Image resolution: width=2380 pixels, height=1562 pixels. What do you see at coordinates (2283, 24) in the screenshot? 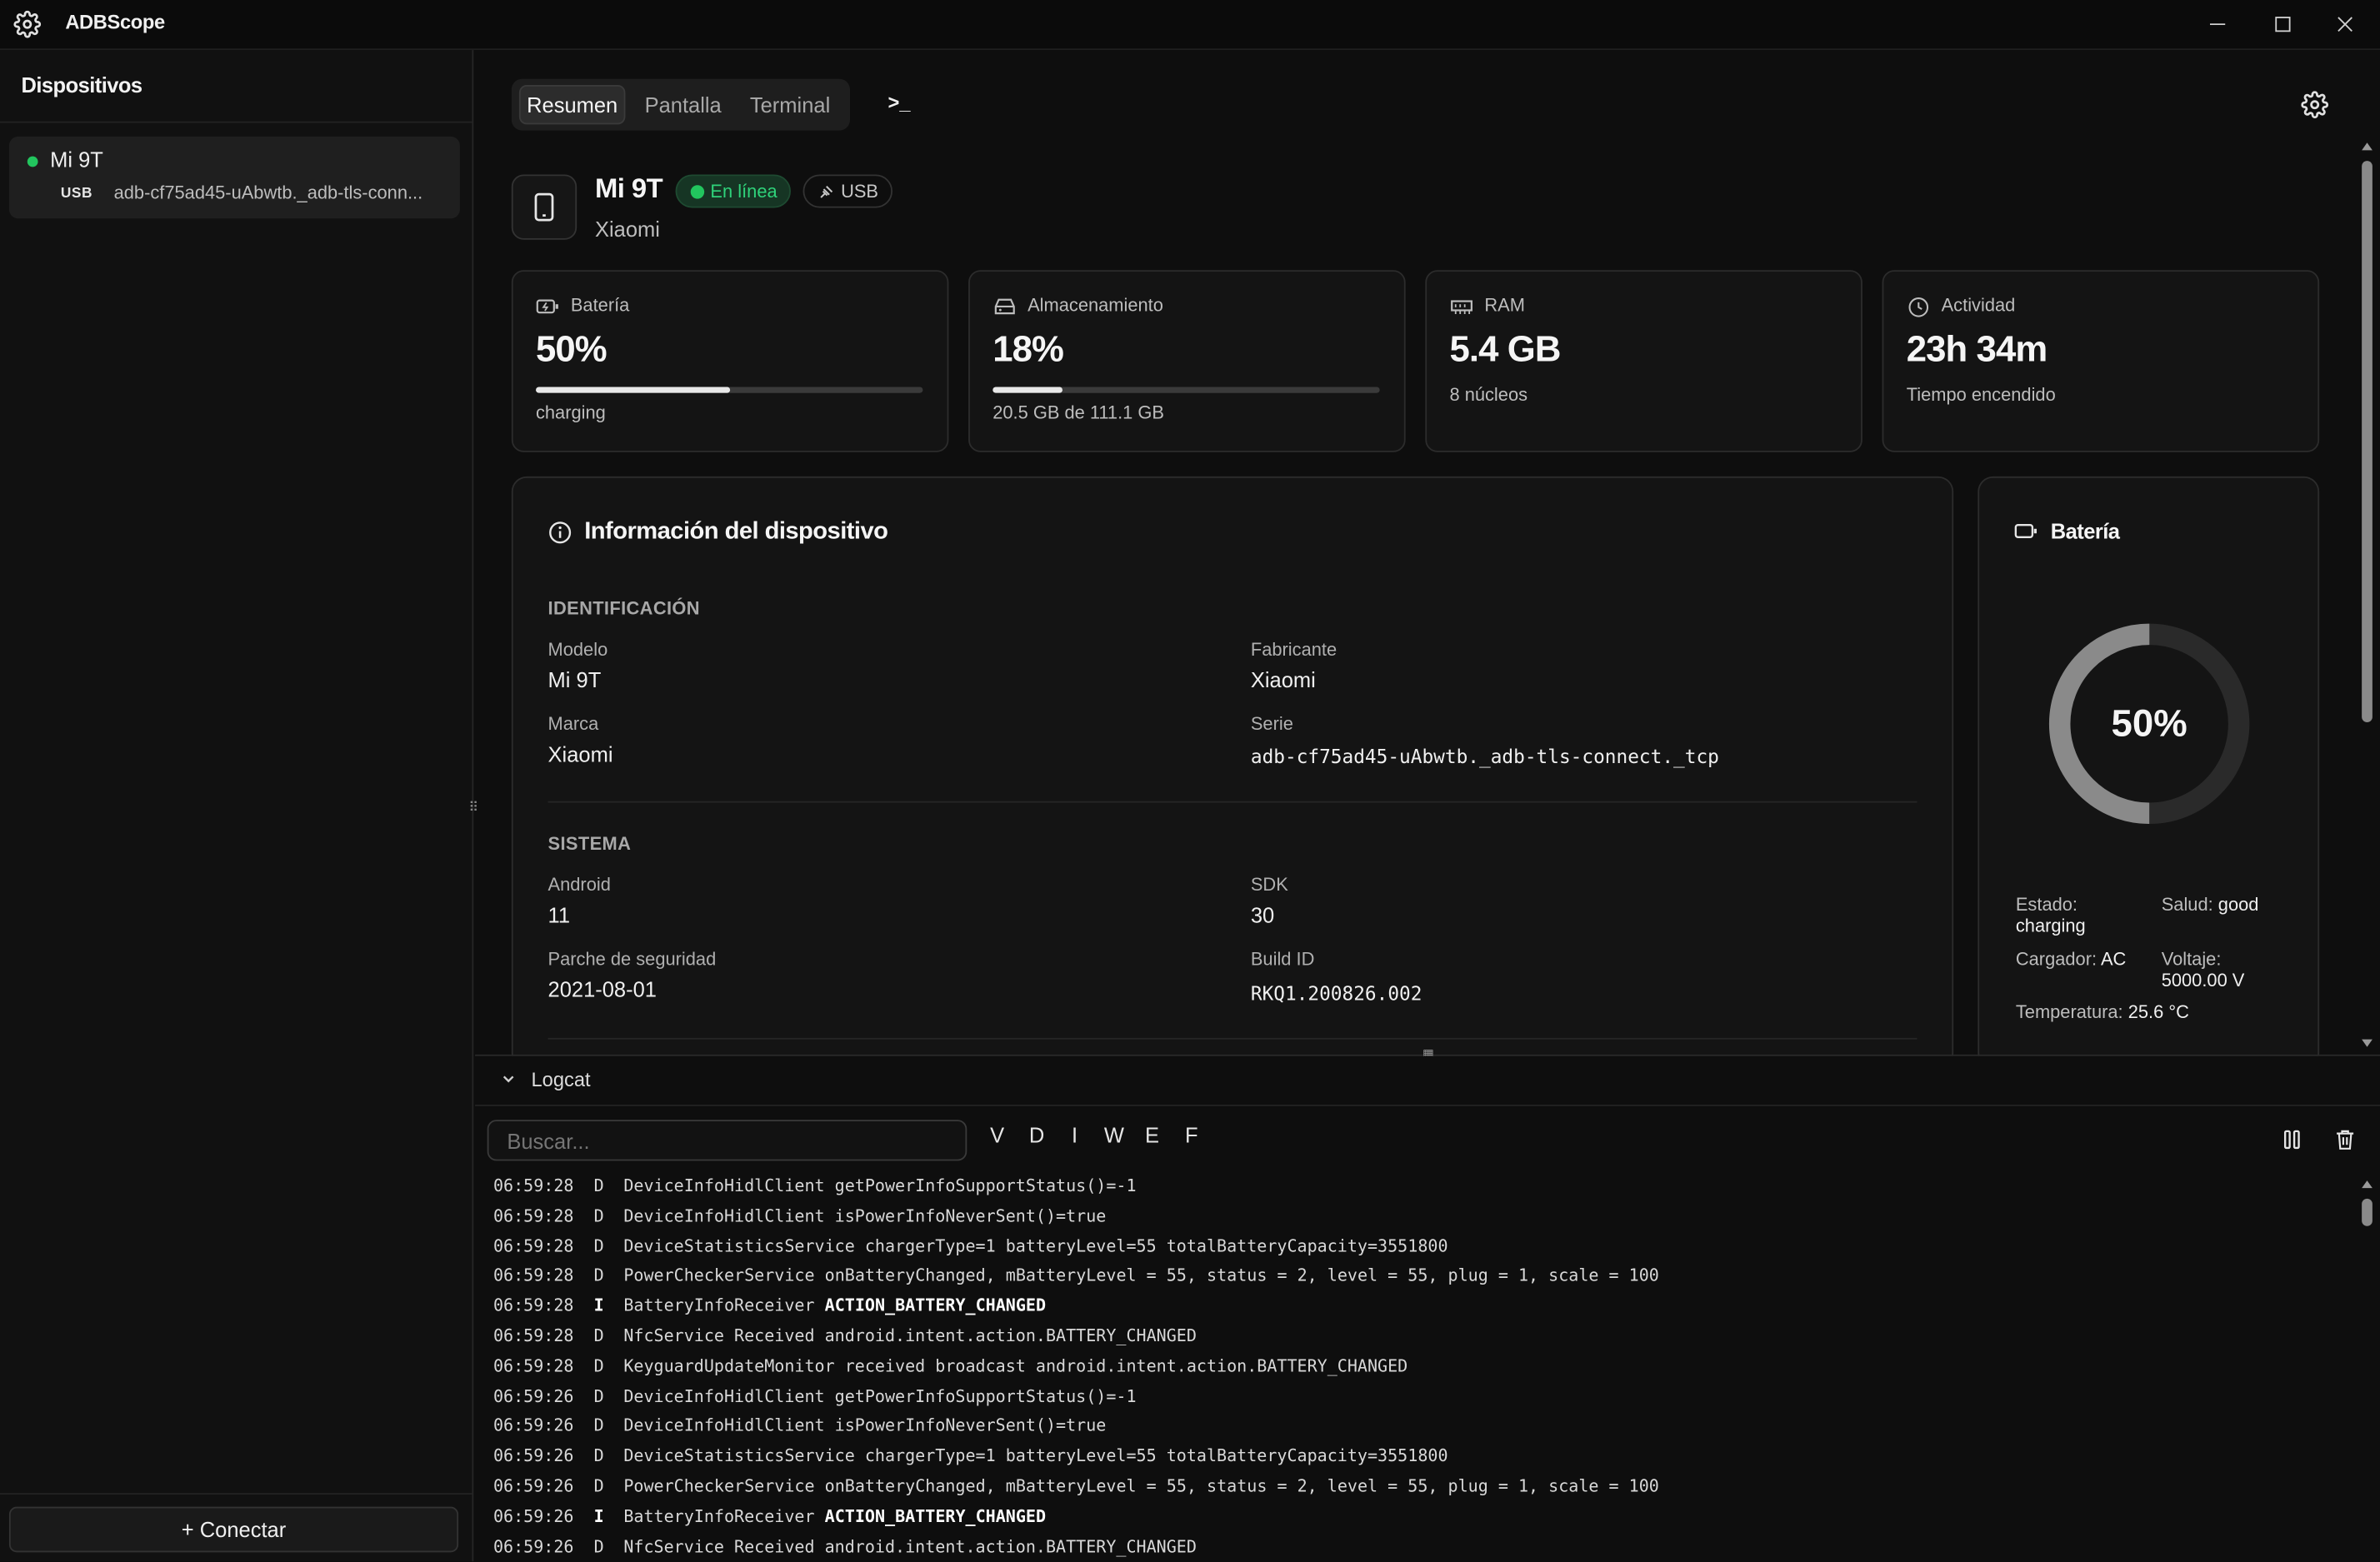
I see `maximize-button` at bounding box center [2283, 24].